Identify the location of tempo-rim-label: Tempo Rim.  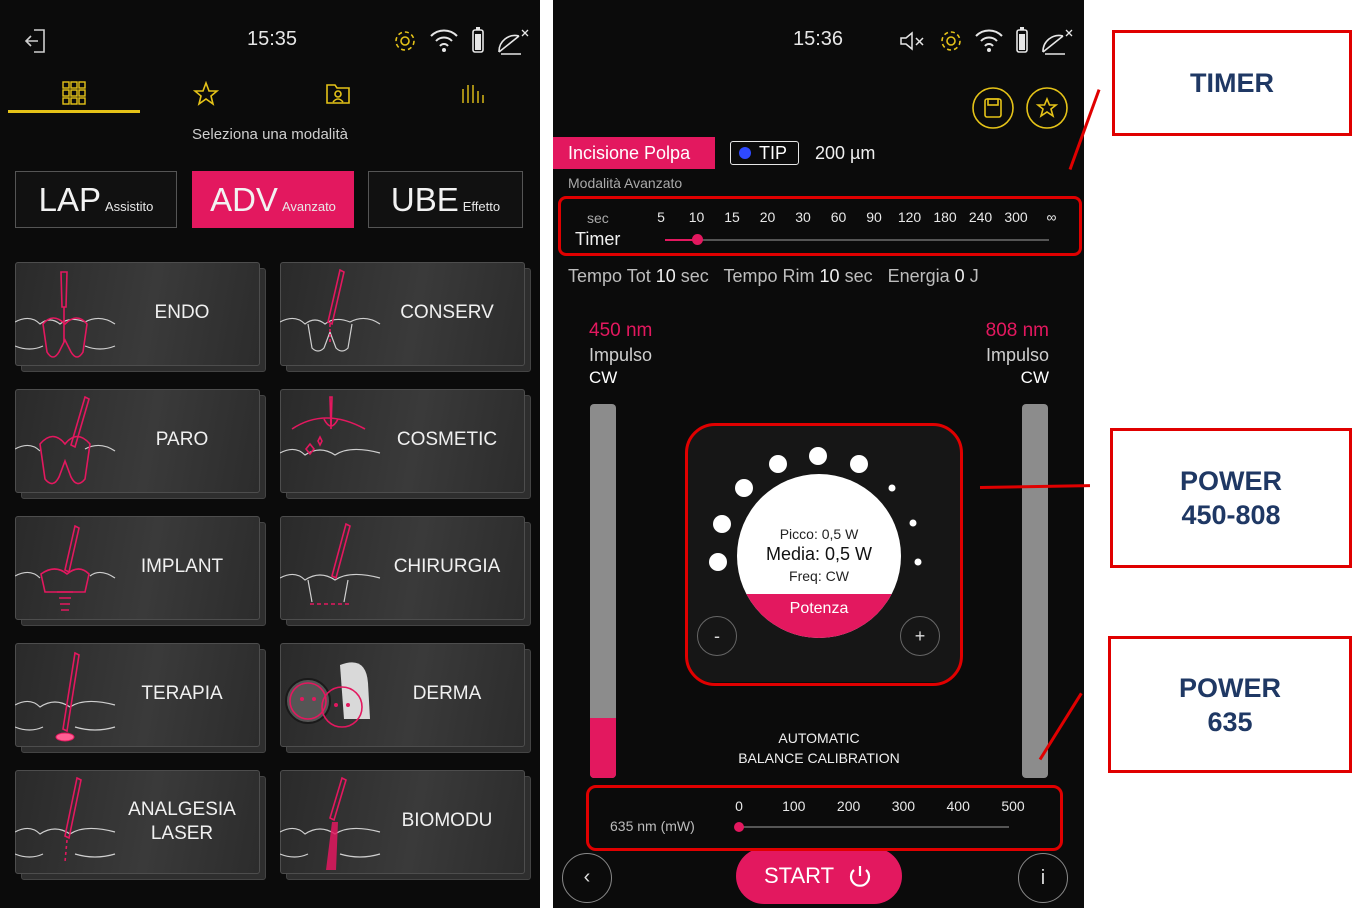
(769, 276).